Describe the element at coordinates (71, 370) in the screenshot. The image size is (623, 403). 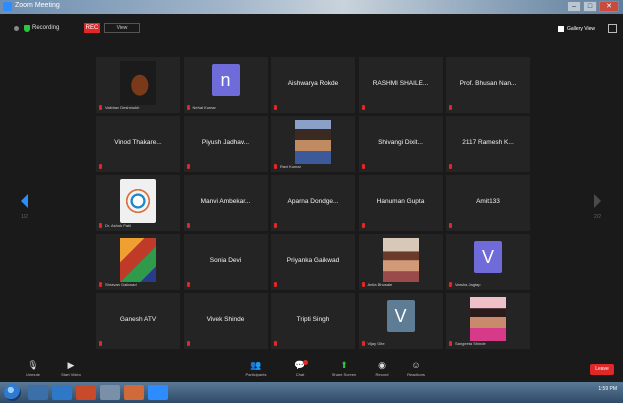
I see `start-video-button: ▶ Start Video` at that location.